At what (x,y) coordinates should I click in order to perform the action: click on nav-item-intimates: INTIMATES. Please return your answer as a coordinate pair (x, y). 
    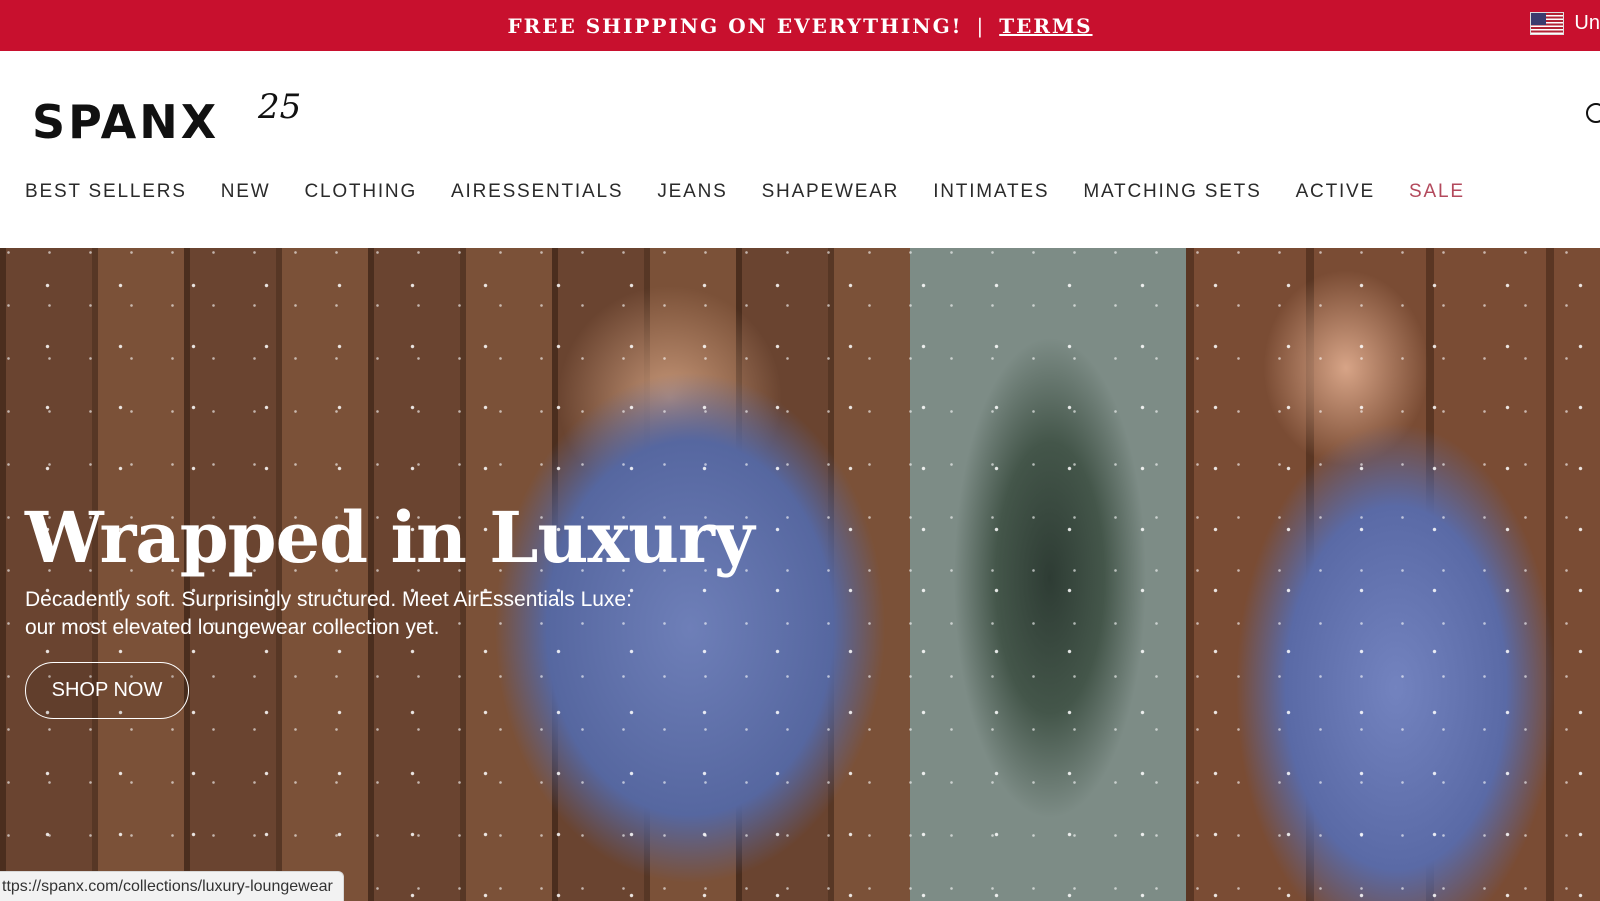
    Looking at the image, I should click on (991, 192).